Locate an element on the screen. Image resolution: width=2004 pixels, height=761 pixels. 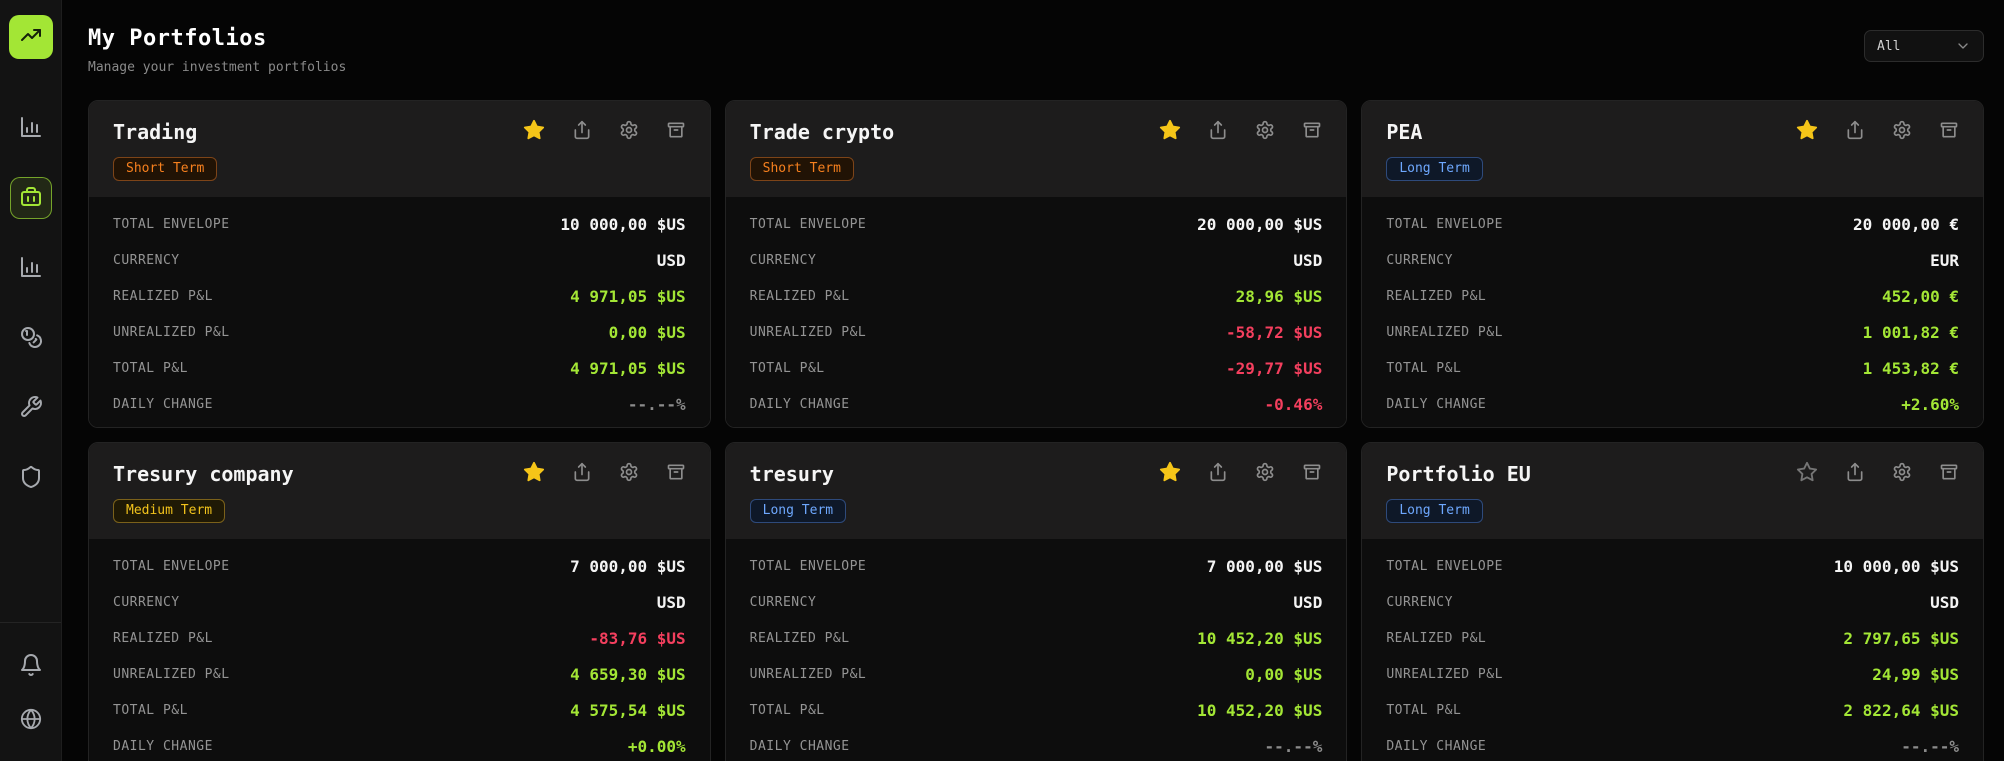
sidebar-item-tools is located at coordinates (31, 408).